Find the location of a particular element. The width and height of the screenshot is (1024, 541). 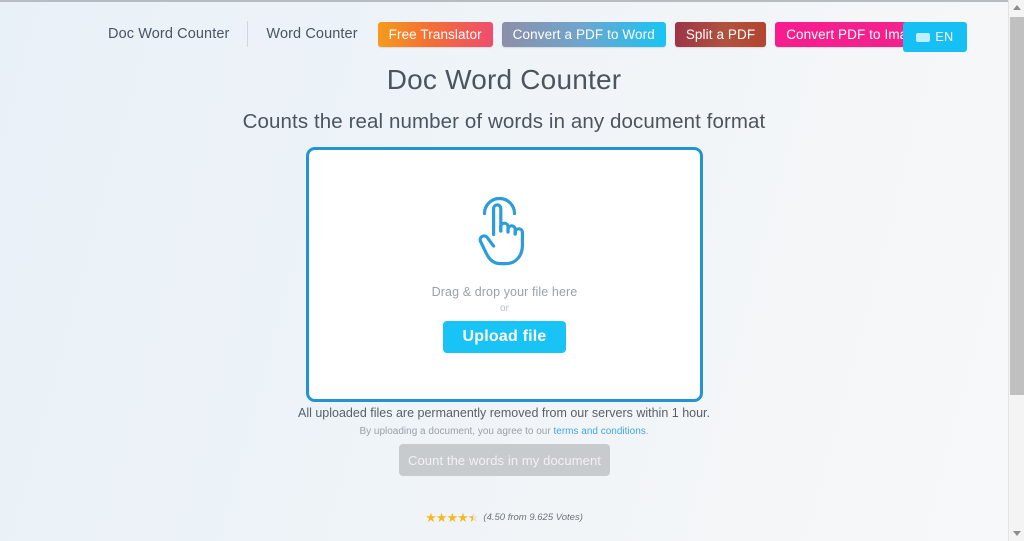

scroll-down-arrow-icon is located at coordinates (1016, 533).